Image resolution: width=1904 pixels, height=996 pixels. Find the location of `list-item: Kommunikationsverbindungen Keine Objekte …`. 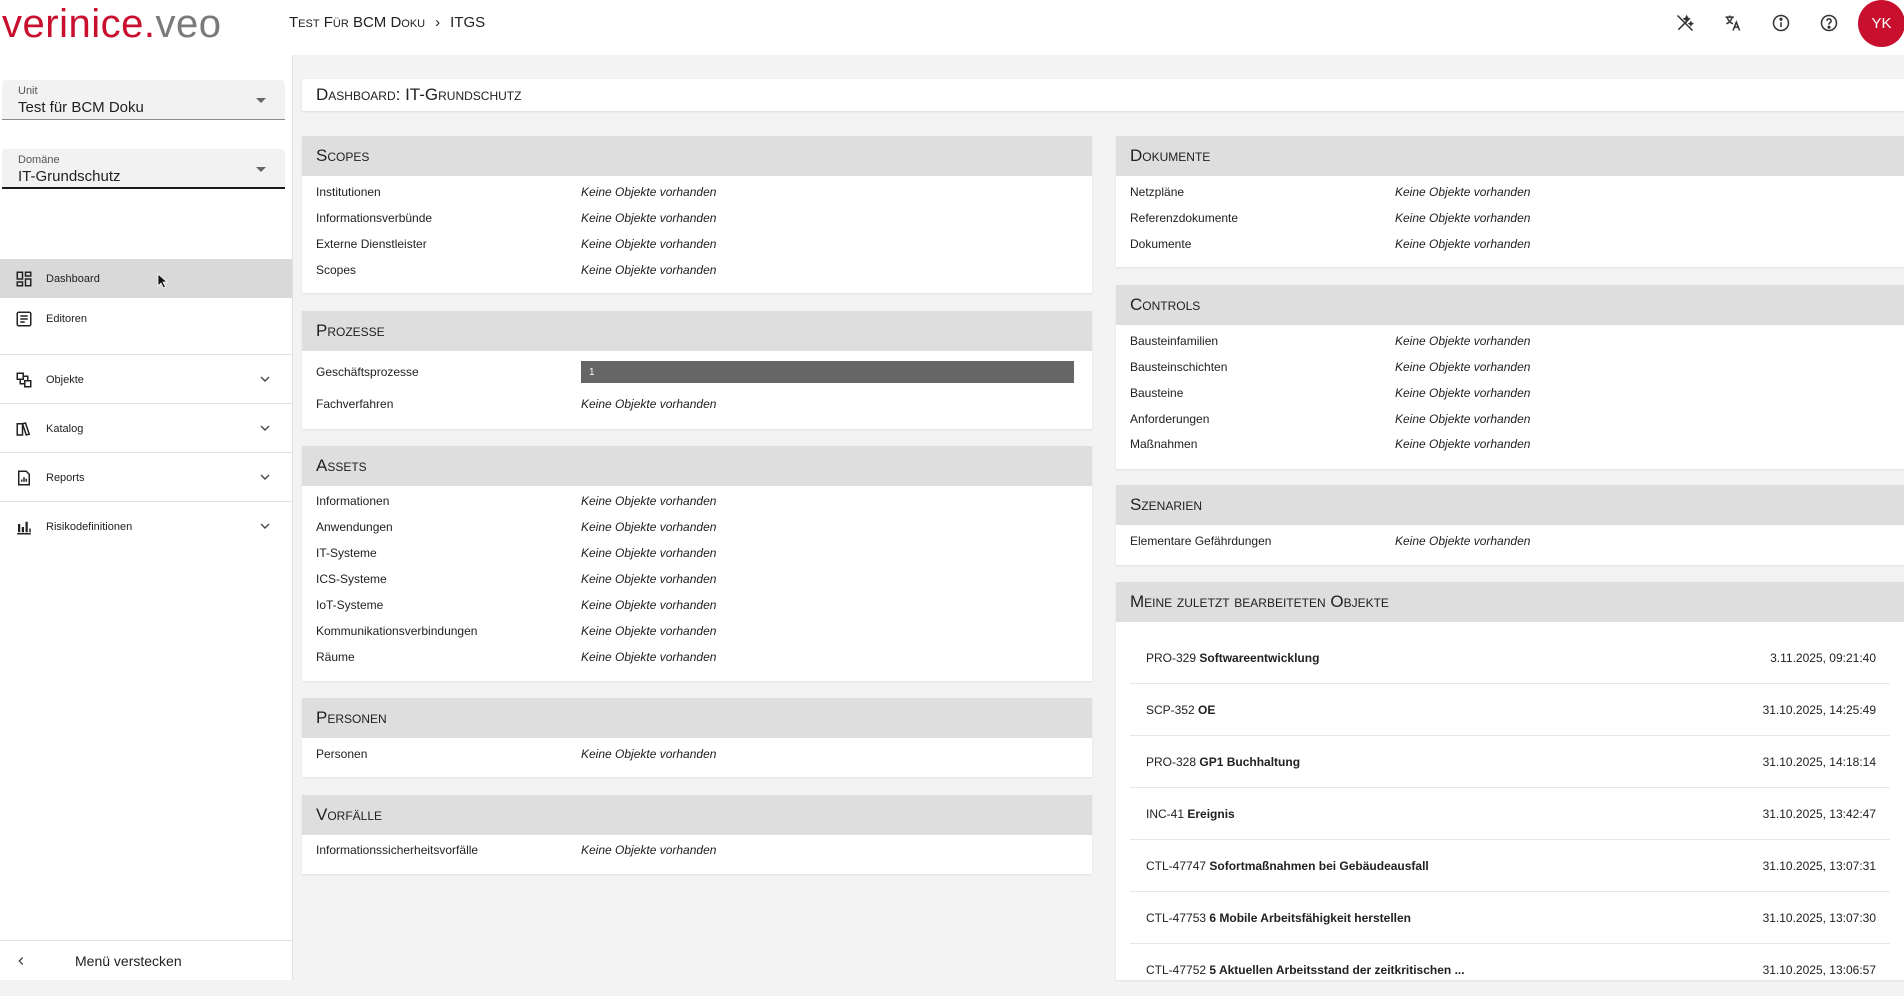

list-item: Kommunikationsverbindungen Keine Objekte … is located at coordinates (697, 631).